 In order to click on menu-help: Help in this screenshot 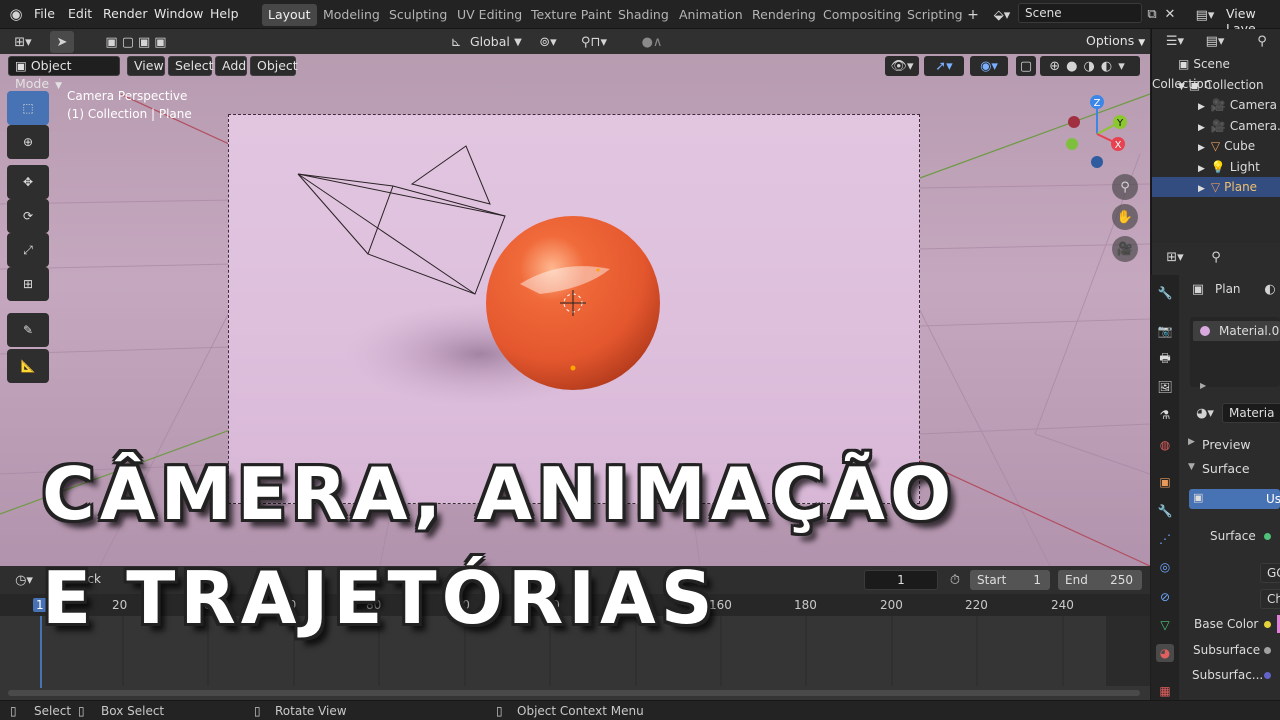, I will do `click(224, 13)`.